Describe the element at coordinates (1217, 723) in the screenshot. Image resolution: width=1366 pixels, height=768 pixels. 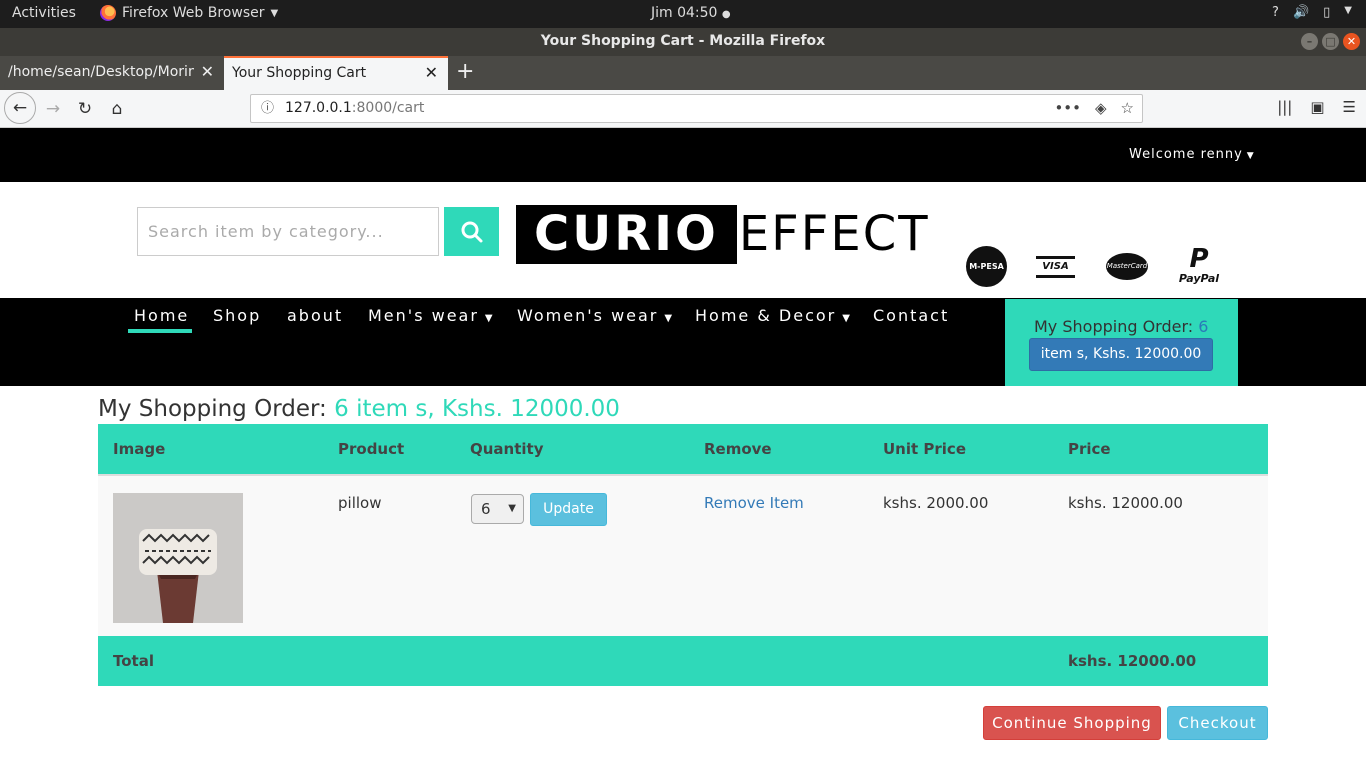
I see `checkout-button: Checkout` at that location.